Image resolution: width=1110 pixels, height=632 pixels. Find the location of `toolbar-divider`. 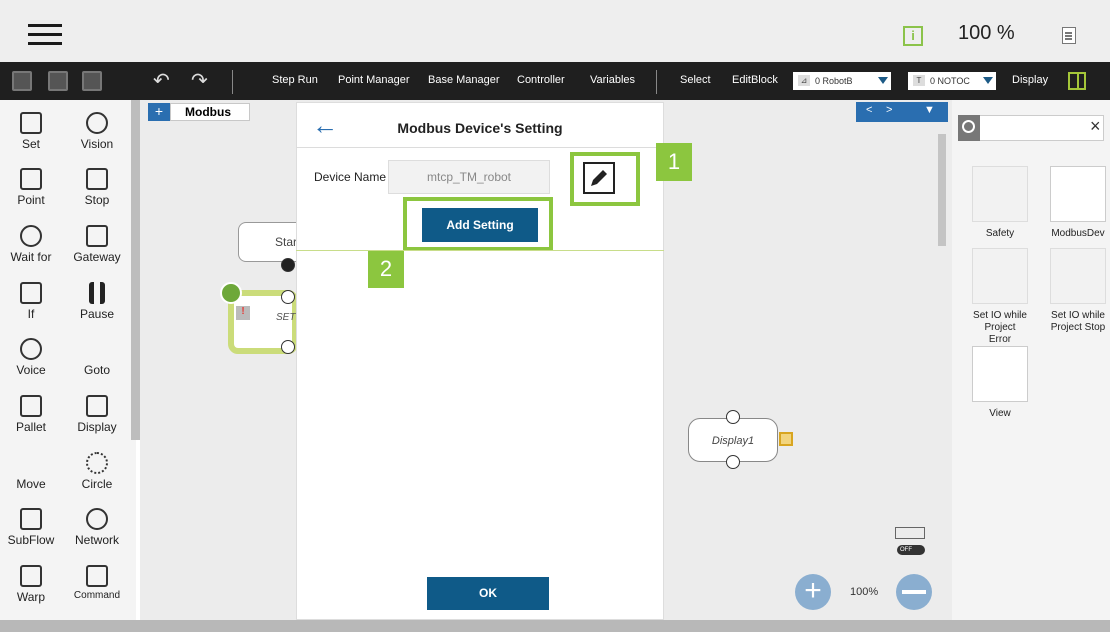

toolbar-divider is located at coordinates (232, 82).